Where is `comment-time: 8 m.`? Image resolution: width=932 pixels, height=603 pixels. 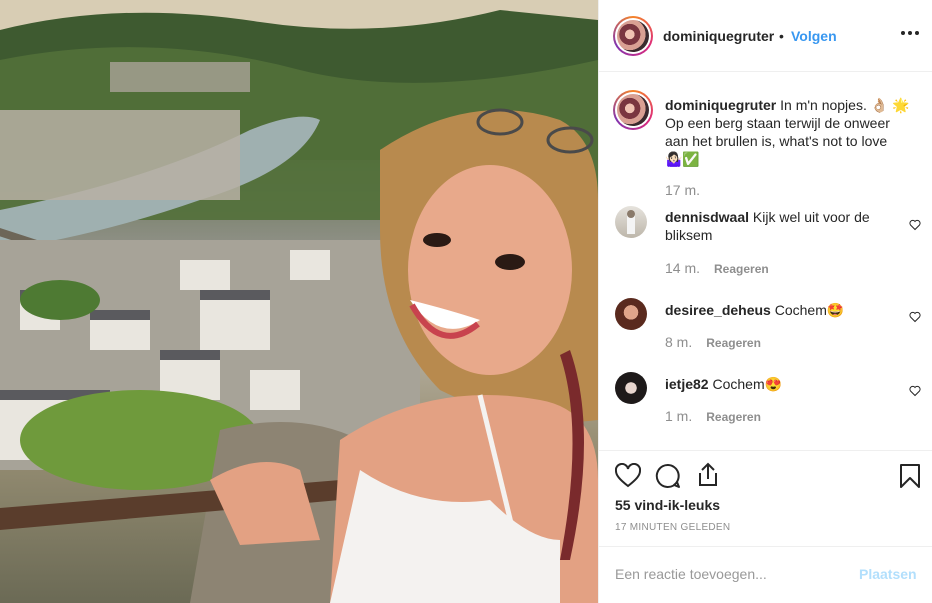 comment-time: 8 m. is located at coordinates (679, 342).